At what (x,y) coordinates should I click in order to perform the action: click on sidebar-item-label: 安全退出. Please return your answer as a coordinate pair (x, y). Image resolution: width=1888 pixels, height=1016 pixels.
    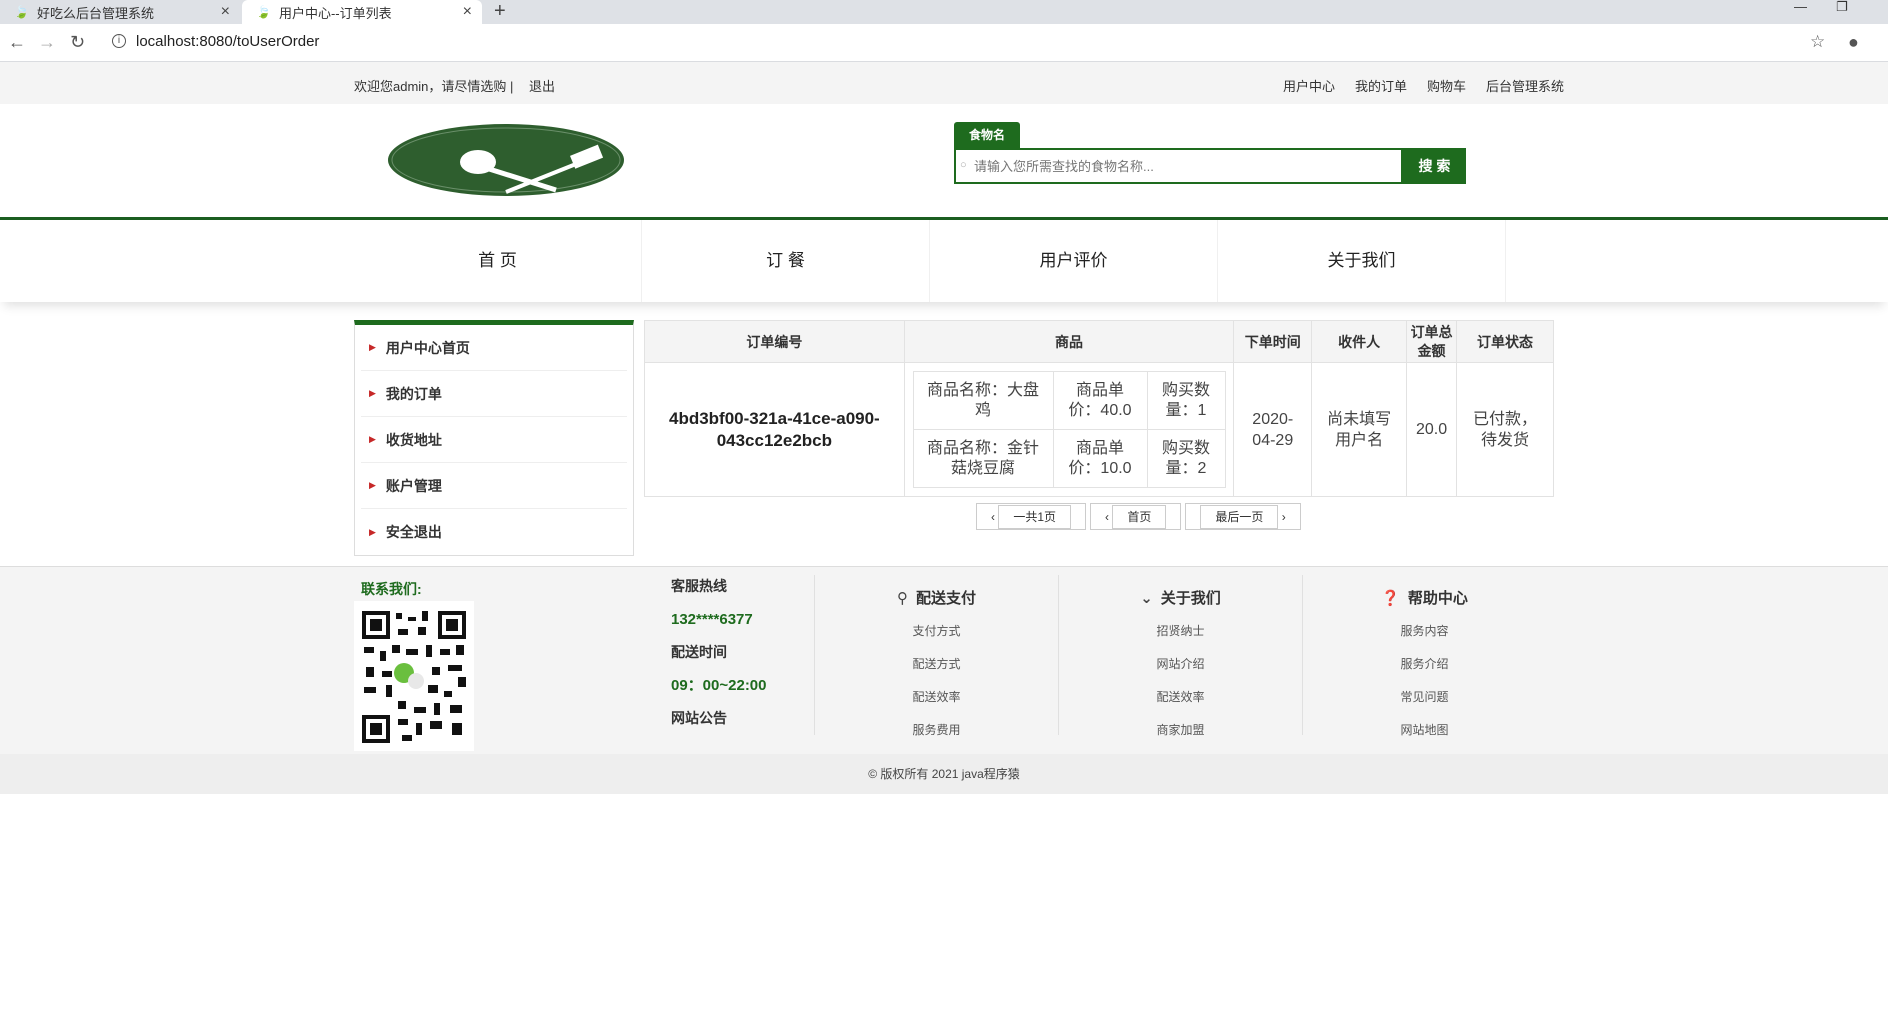
    Looking at the image, I should click on (413, 532).